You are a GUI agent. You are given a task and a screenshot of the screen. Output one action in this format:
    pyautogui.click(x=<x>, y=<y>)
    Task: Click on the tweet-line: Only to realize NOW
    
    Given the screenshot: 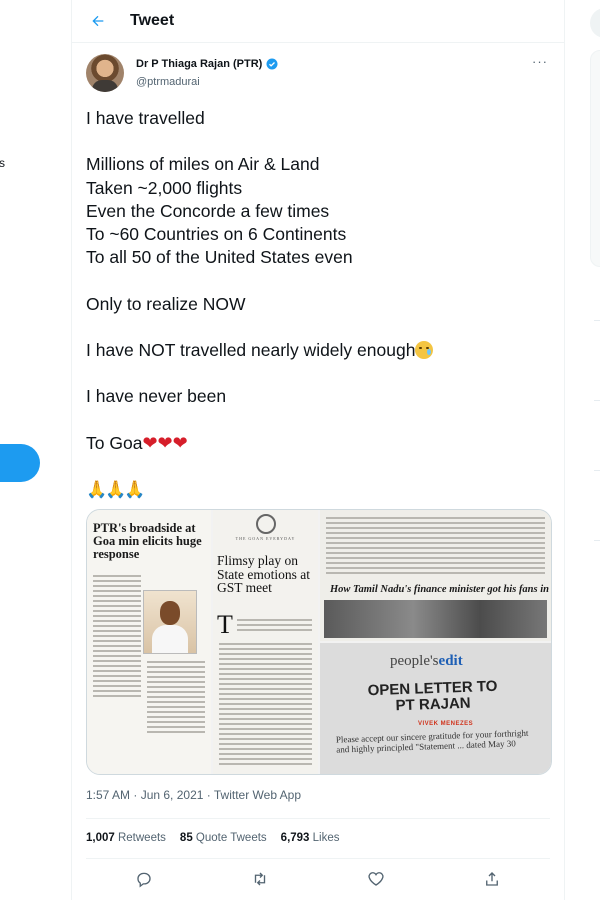 What is the action you would take?
    pyautogui.click(x=166, y=303)
    